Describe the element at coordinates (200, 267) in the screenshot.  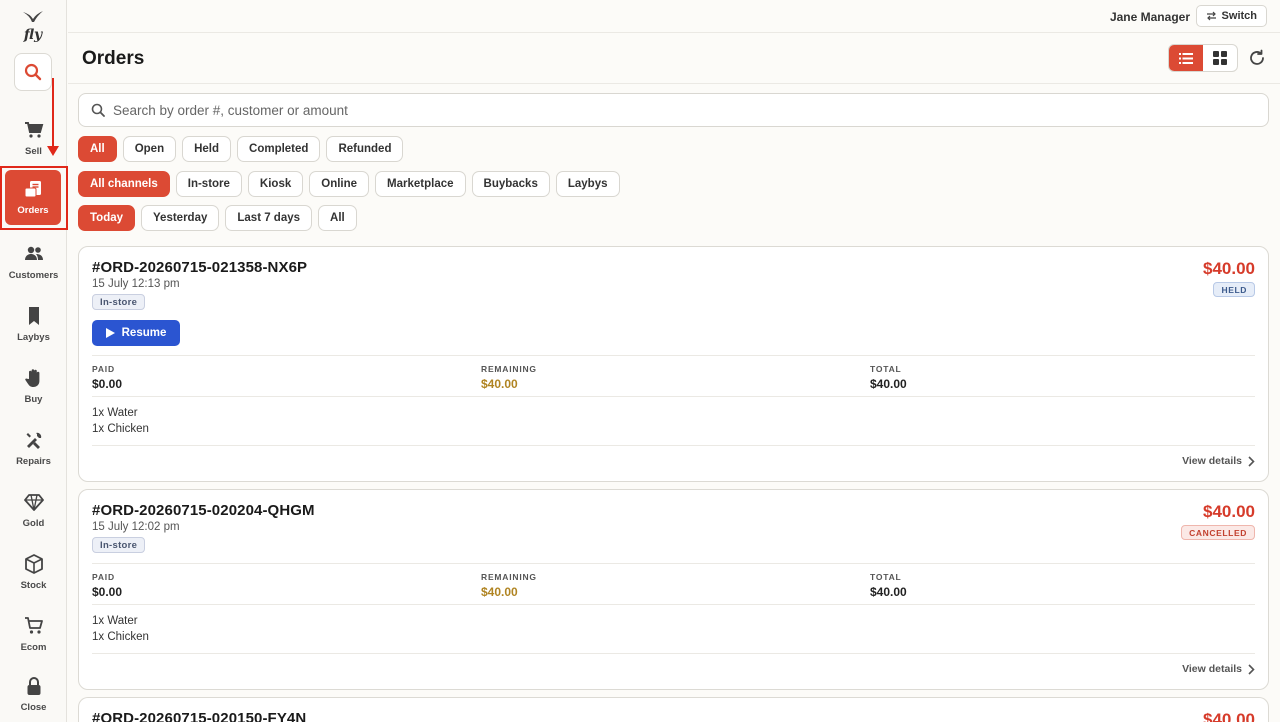
I see `order-id: #ORD-20260715-021358-NX6P` at that location.